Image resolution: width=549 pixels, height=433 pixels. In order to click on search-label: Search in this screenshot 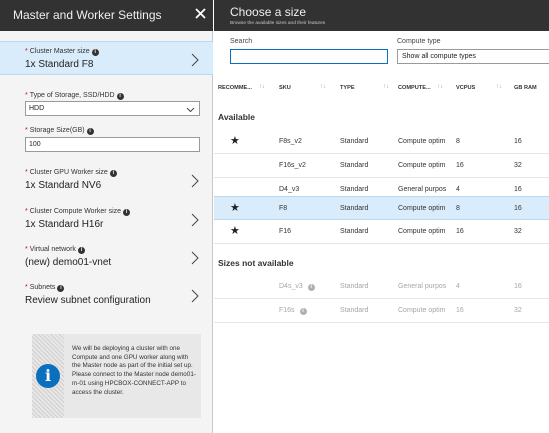, I will do `click(241, 41)`.